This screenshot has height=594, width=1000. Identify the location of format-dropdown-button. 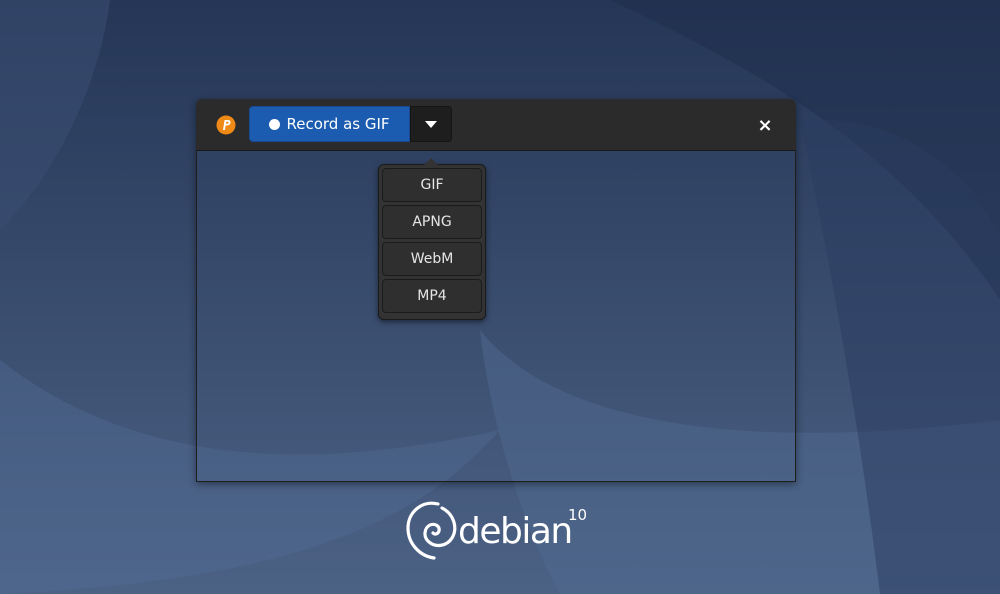
(431, 124).